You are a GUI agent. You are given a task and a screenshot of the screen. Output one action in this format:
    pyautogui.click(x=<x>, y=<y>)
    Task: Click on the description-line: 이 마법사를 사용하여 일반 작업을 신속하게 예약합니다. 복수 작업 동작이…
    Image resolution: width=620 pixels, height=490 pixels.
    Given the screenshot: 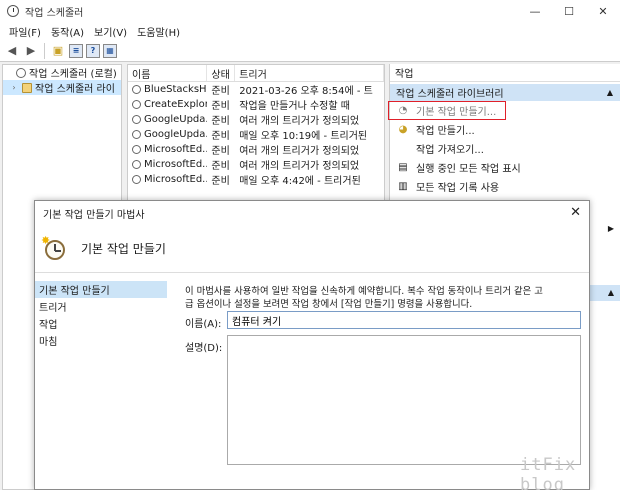 What is the action you would take?
    pyautogui.click(x=364, y=291)
    